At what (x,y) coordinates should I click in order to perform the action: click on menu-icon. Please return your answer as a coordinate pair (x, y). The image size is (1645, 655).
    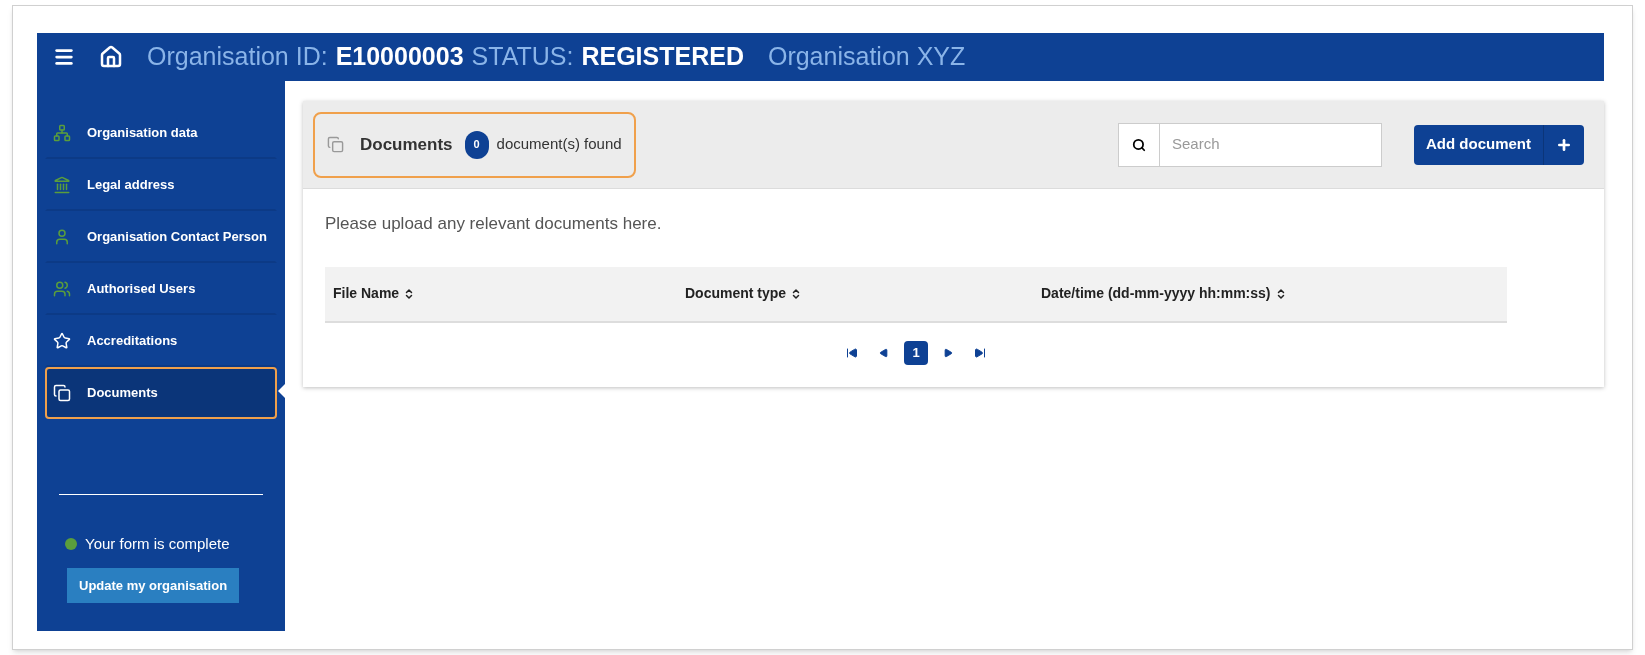
    Looking at the image, I should click on (64, 57).